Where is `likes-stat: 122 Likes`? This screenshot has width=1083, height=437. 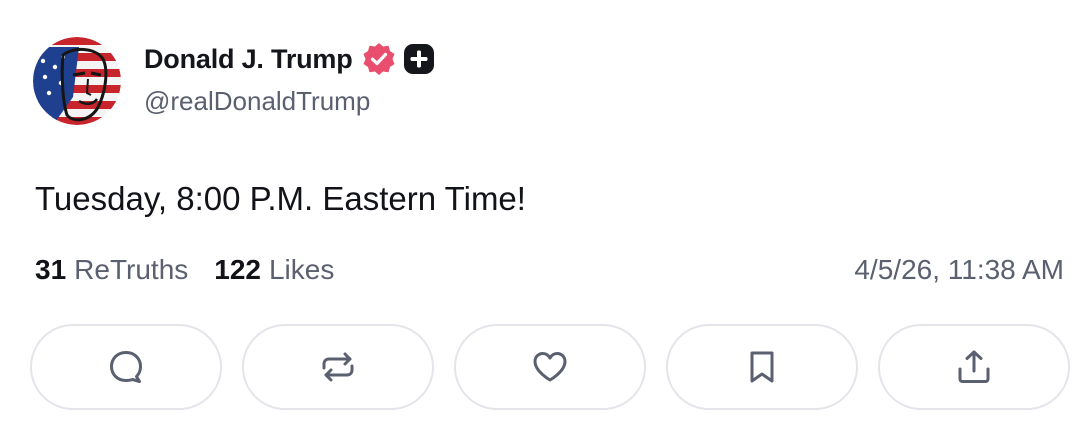 likes-stat: 122 Likes is located at coordinates (274, 270).